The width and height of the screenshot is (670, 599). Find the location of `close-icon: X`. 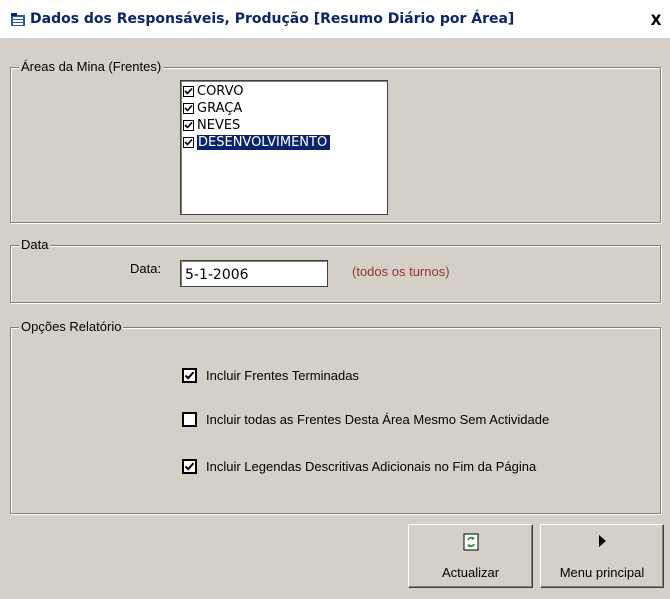

close-icon: X is located at coordinates (656, 21).